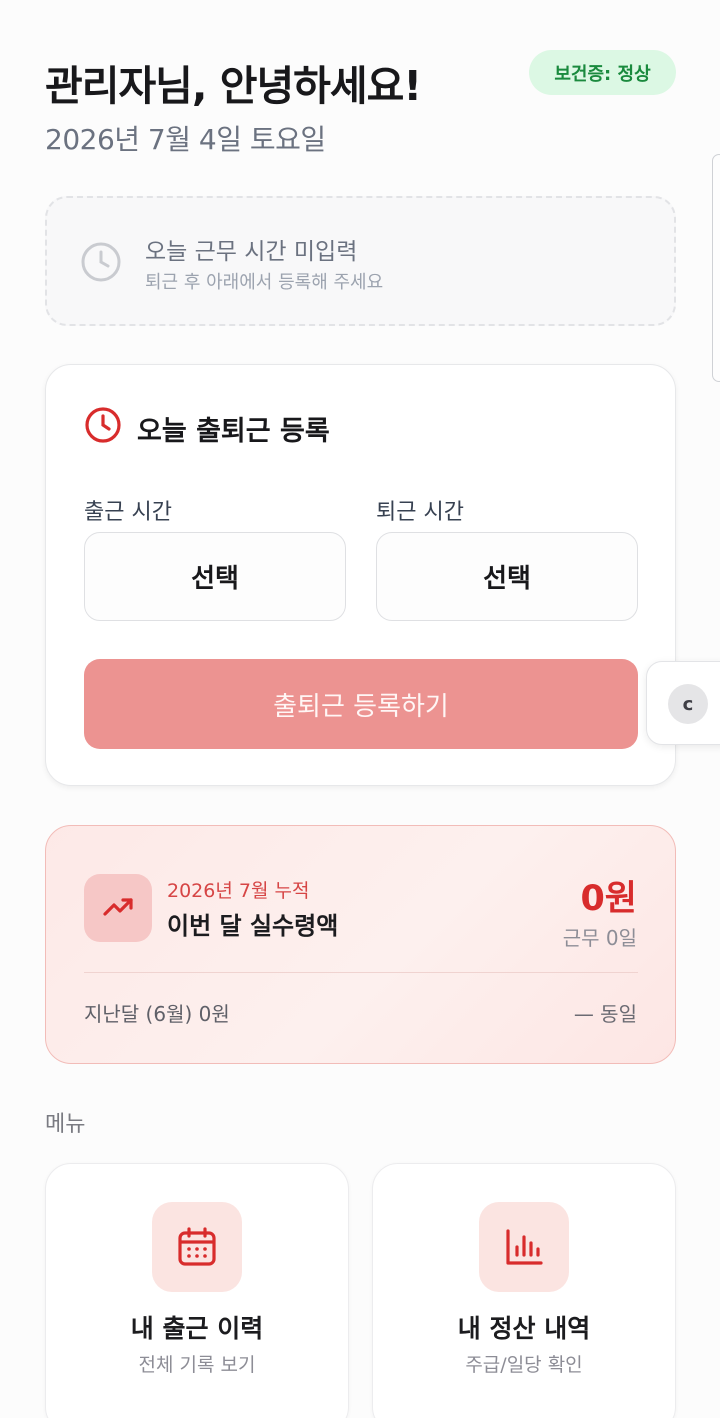  I want to click on work-days-count: 근무 0일, so click(599, 938).